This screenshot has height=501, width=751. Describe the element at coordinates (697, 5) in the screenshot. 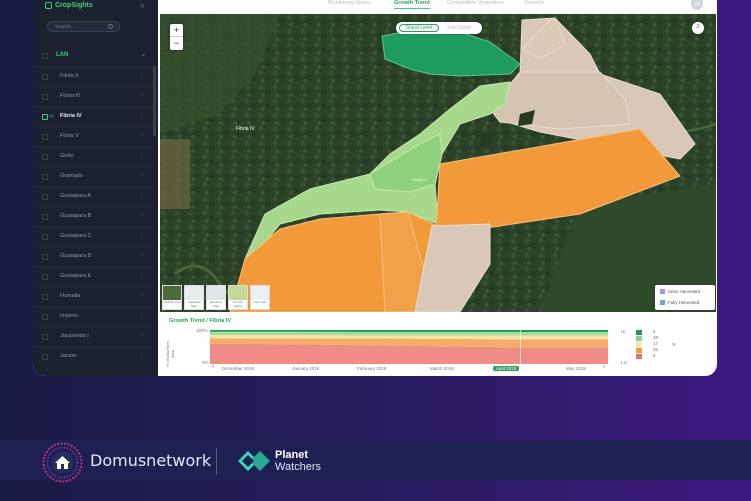

I see `avatar: AB` at that location.